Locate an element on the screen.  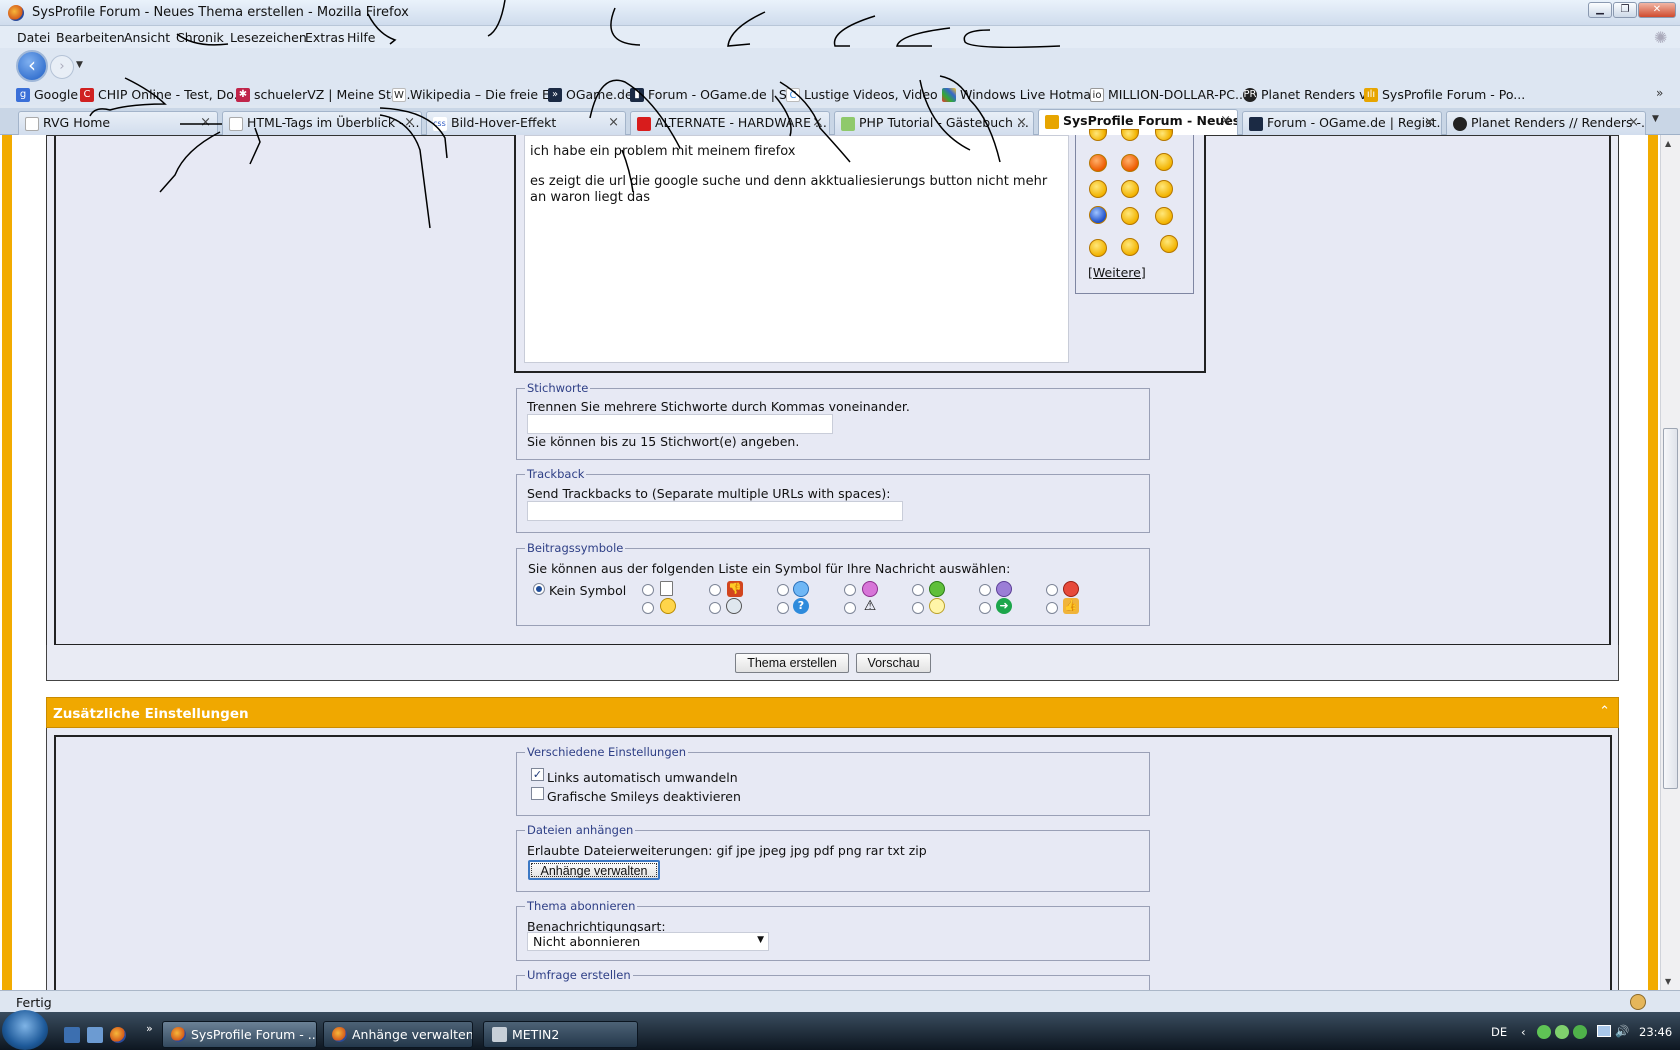
menu-lesezeichen: Lesezeichen is located at coordinates (268, 37).